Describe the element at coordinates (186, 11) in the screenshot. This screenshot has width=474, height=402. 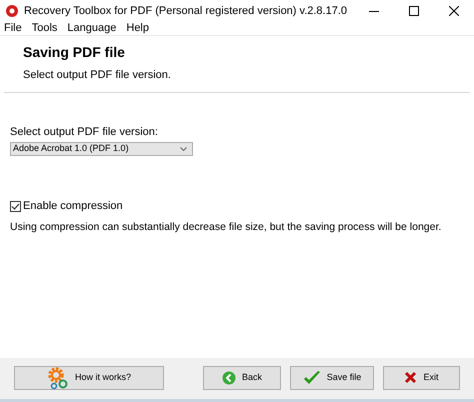
I see `window-title: Recovery Toolbox for PDF (Personal registered version) v.2.8.17.0` at that location.